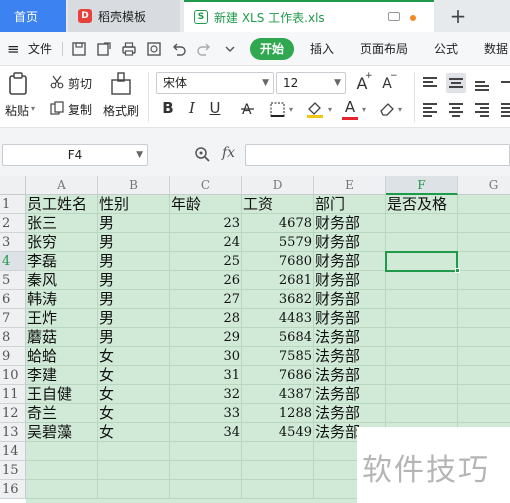  Describe the element at coordinates (134, 261) in the screenshot. I see `cell-b4: 男` at that location.